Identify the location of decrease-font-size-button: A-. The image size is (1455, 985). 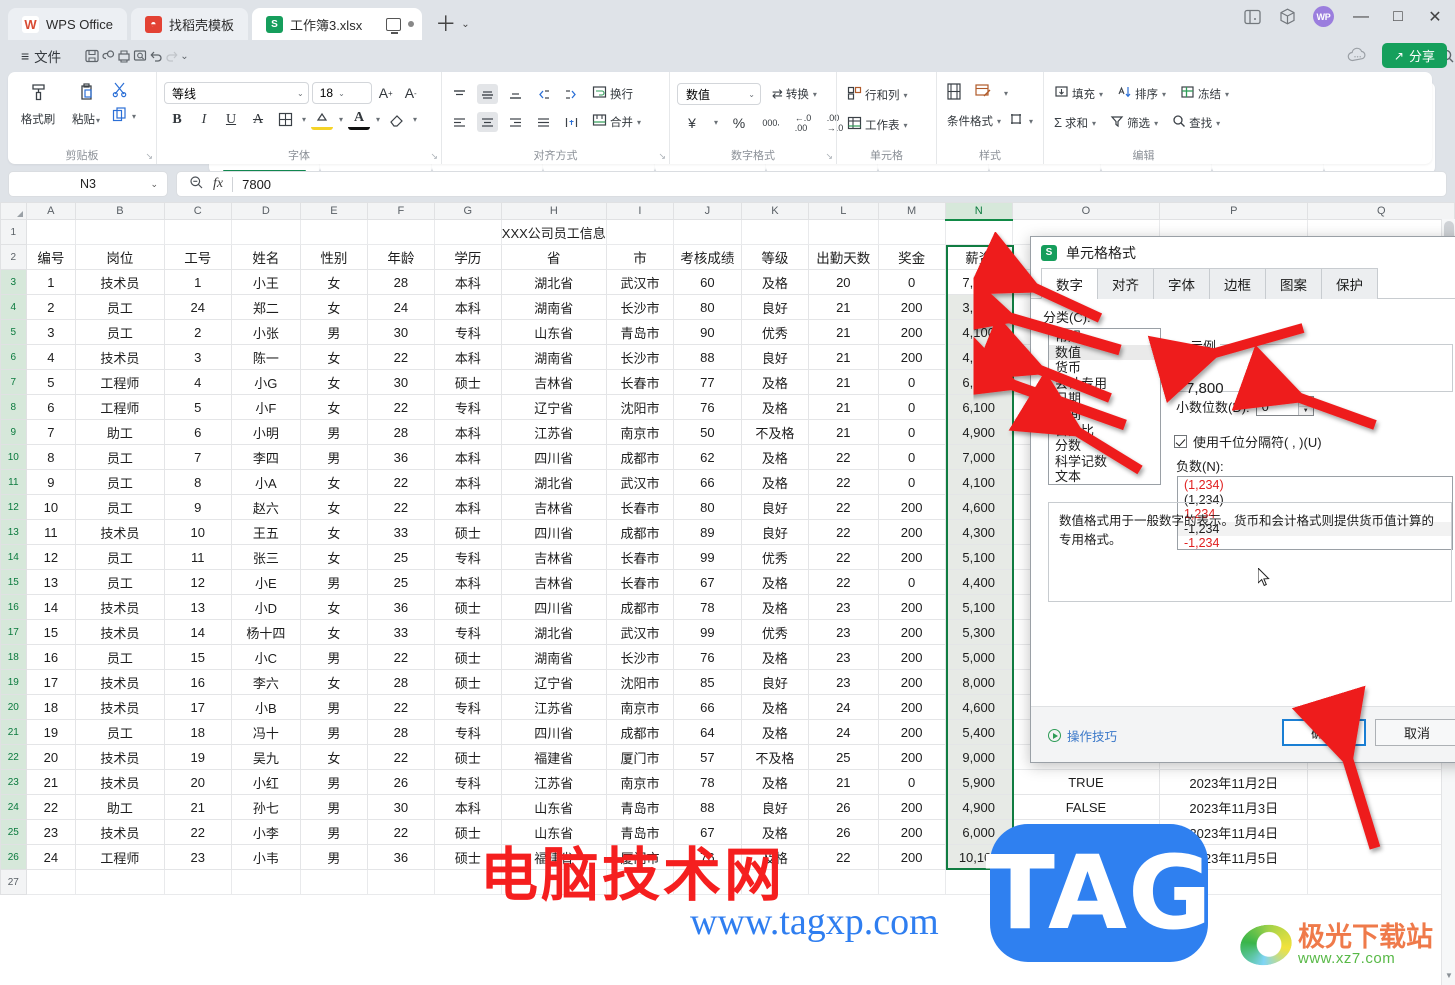
(411, 93).